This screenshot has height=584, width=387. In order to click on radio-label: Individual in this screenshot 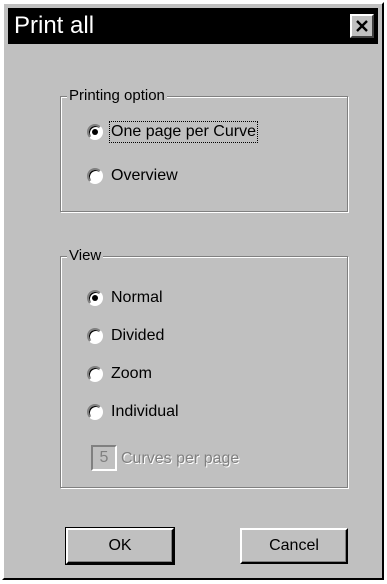, I will do `click(145, 411)`.